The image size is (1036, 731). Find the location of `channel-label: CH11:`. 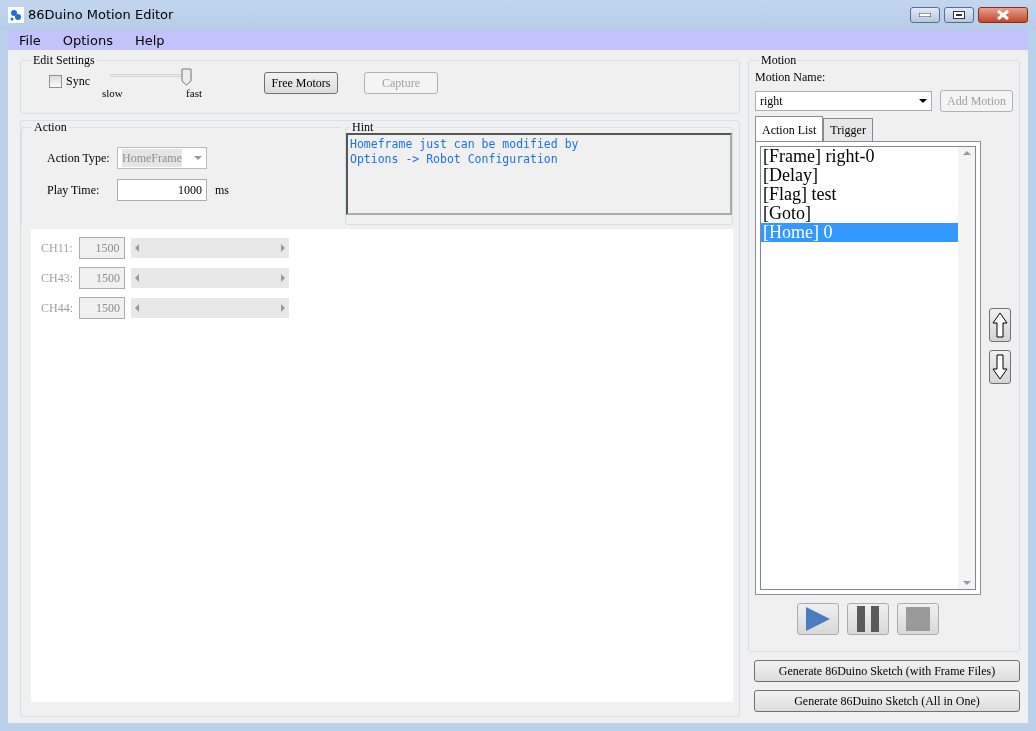

channel-label: CH11: is located at coordinates (57, 248).